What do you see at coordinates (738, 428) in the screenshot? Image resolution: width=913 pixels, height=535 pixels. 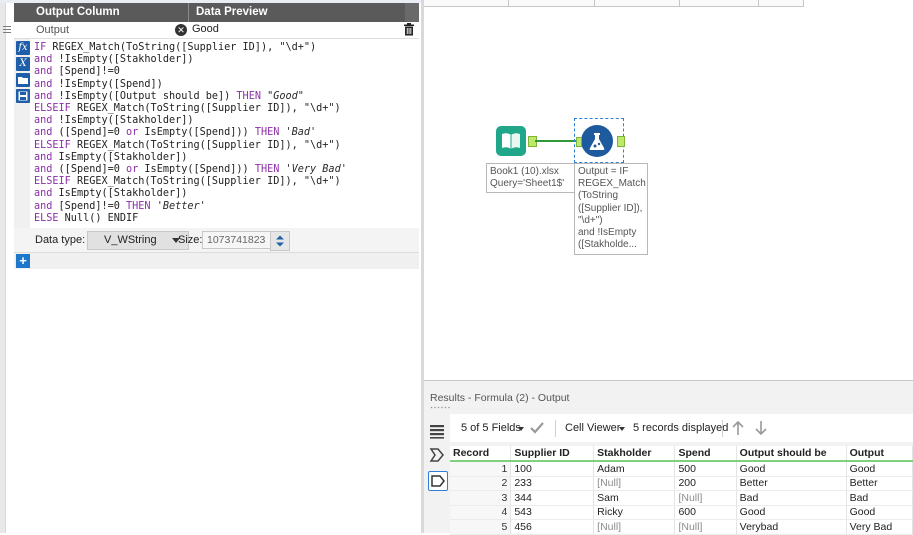 I see `arrow-up-icon` at bounding box center [738, 428].